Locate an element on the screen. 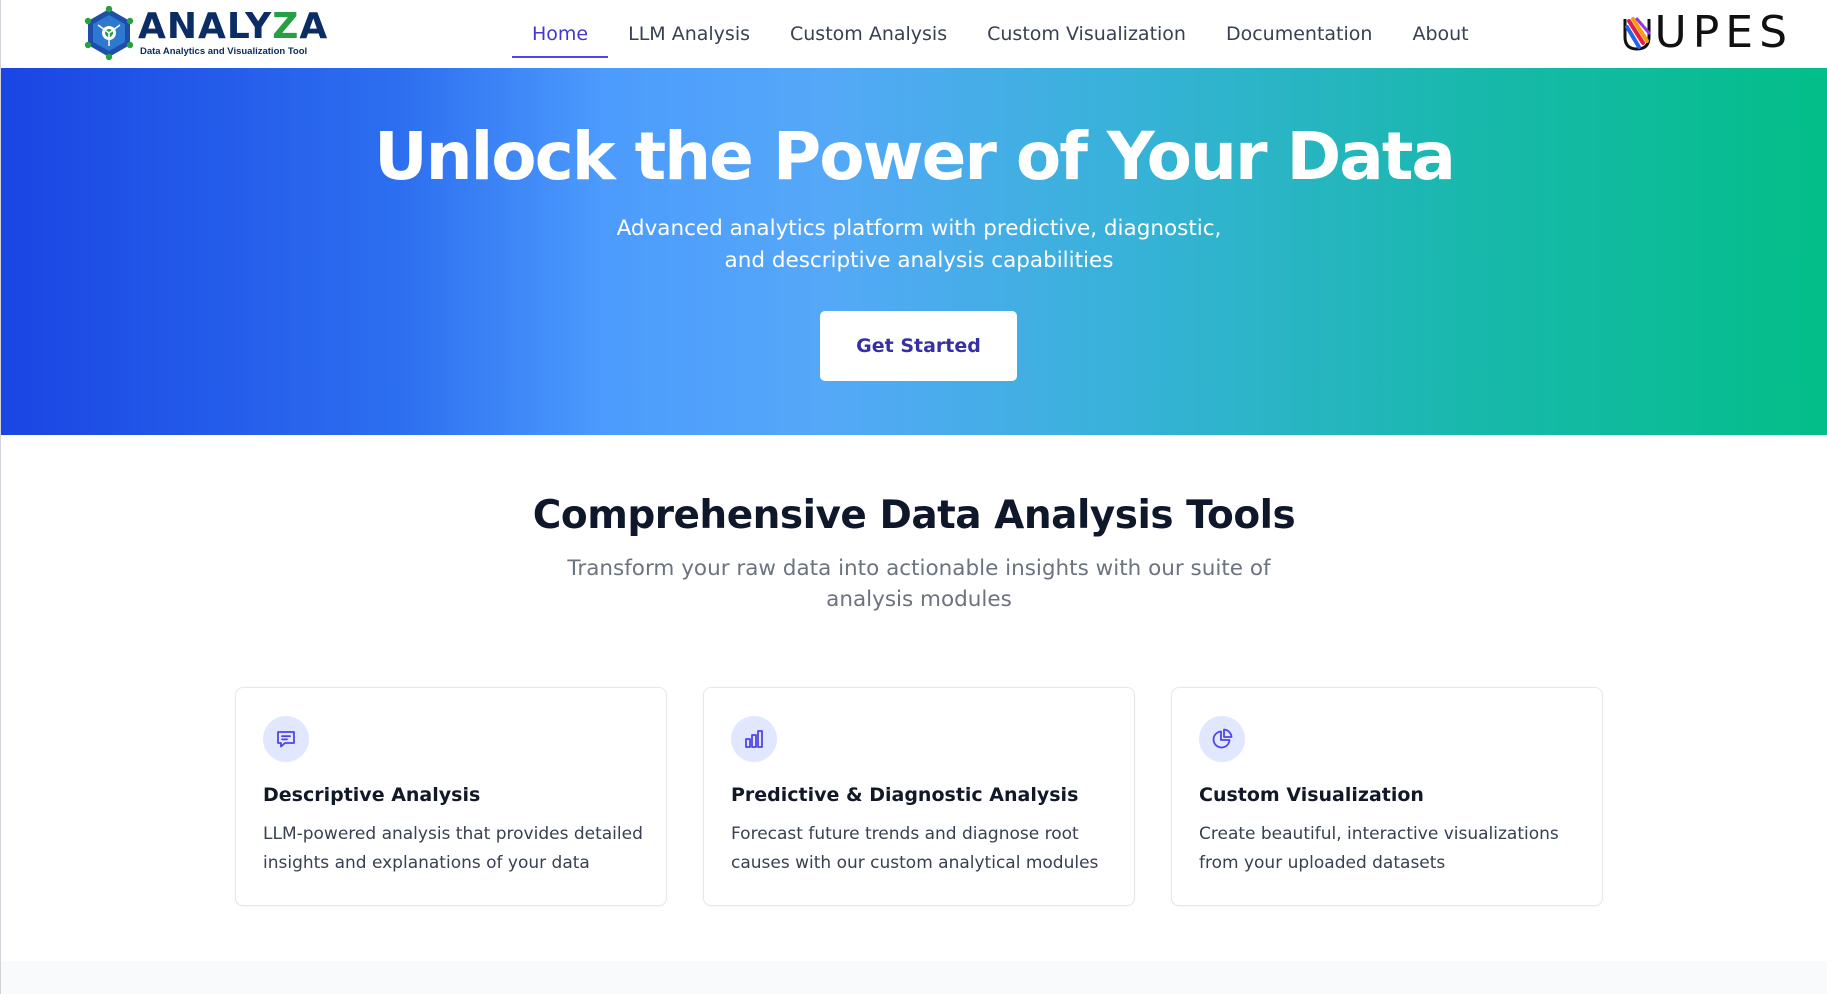  upes-wordmark: UPES is located at coordinates (1723, 32).